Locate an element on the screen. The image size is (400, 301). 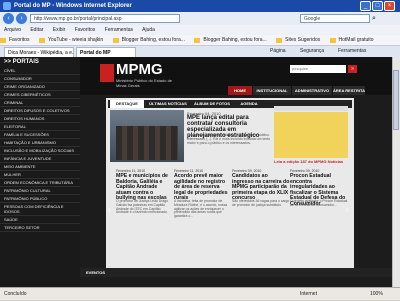
nav-area-restrita: ÁREA RESTRITA is located at coordinates (349, 90).